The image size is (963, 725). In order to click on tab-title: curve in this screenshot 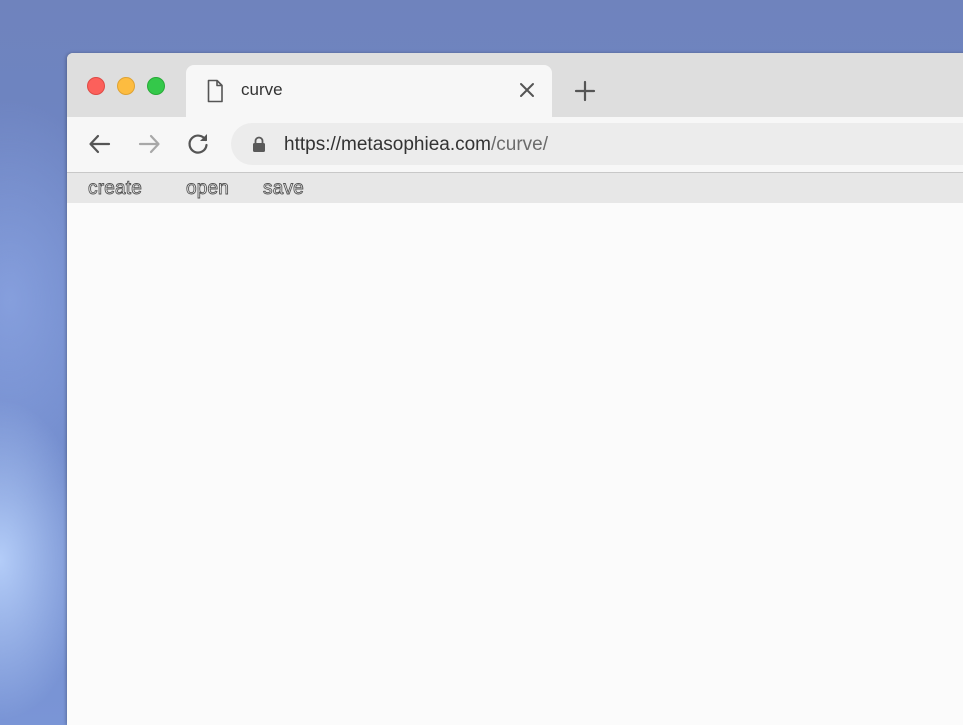, I will do `click(262, 89)`.